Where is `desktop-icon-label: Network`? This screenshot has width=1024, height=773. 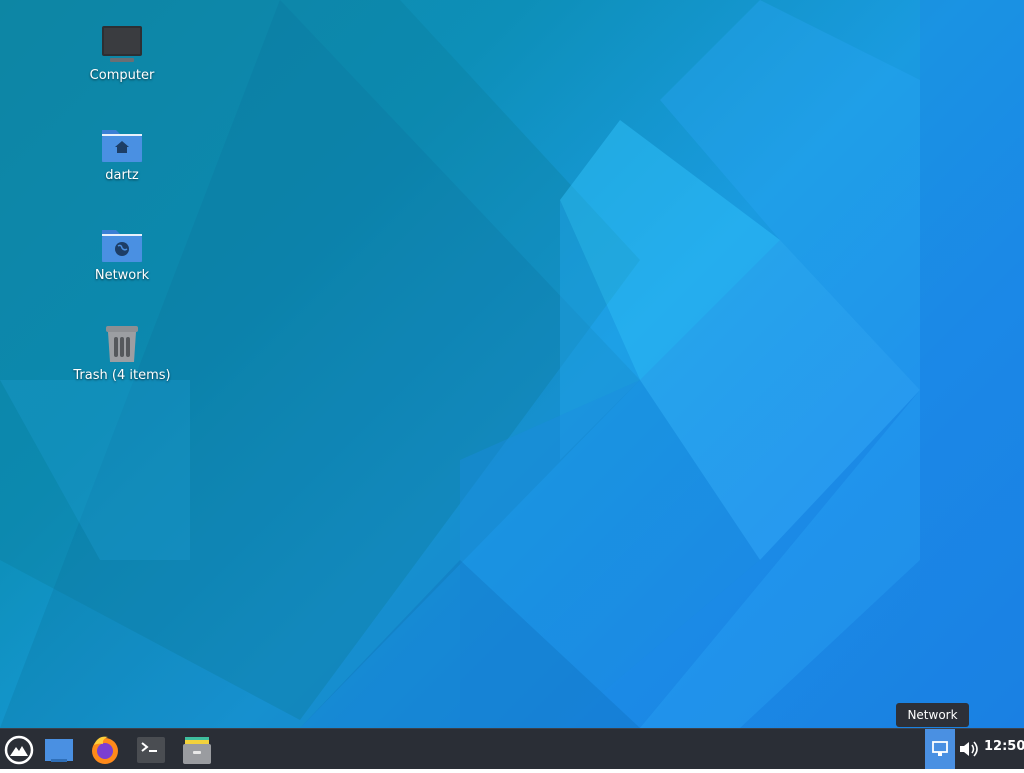
desktop-icon-label: Network is located at coordinates (122, 275).